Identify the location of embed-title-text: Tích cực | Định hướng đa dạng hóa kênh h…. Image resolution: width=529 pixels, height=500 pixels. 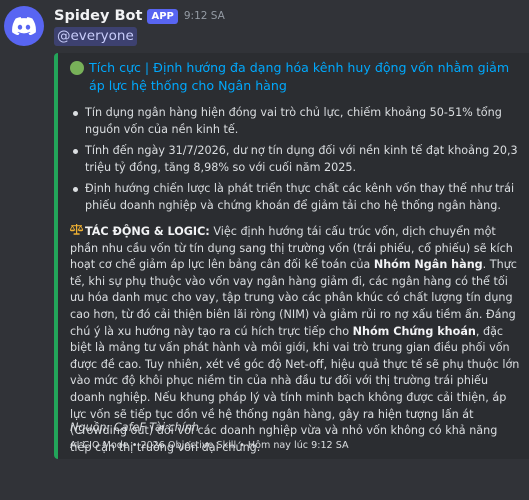
(299, 77).